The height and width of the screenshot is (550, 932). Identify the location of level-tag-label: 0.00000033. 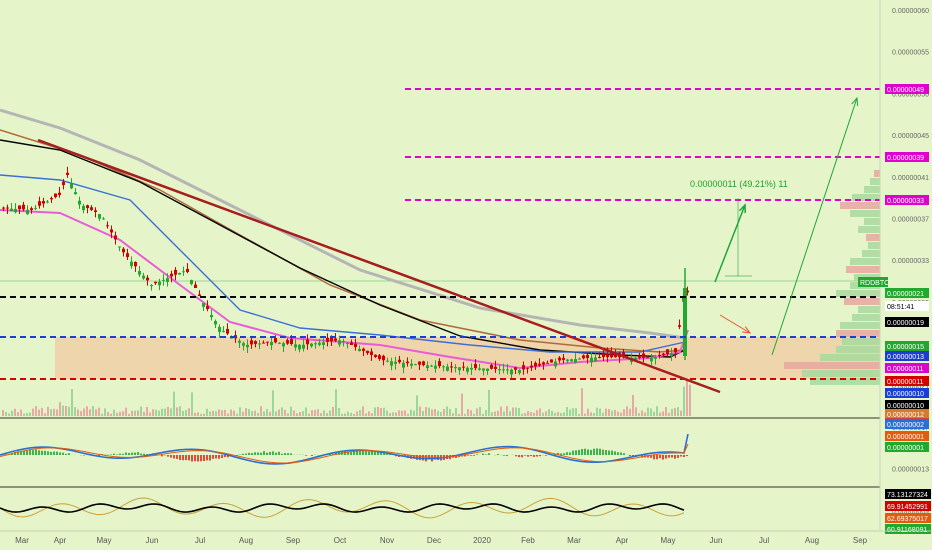
(905, 201).